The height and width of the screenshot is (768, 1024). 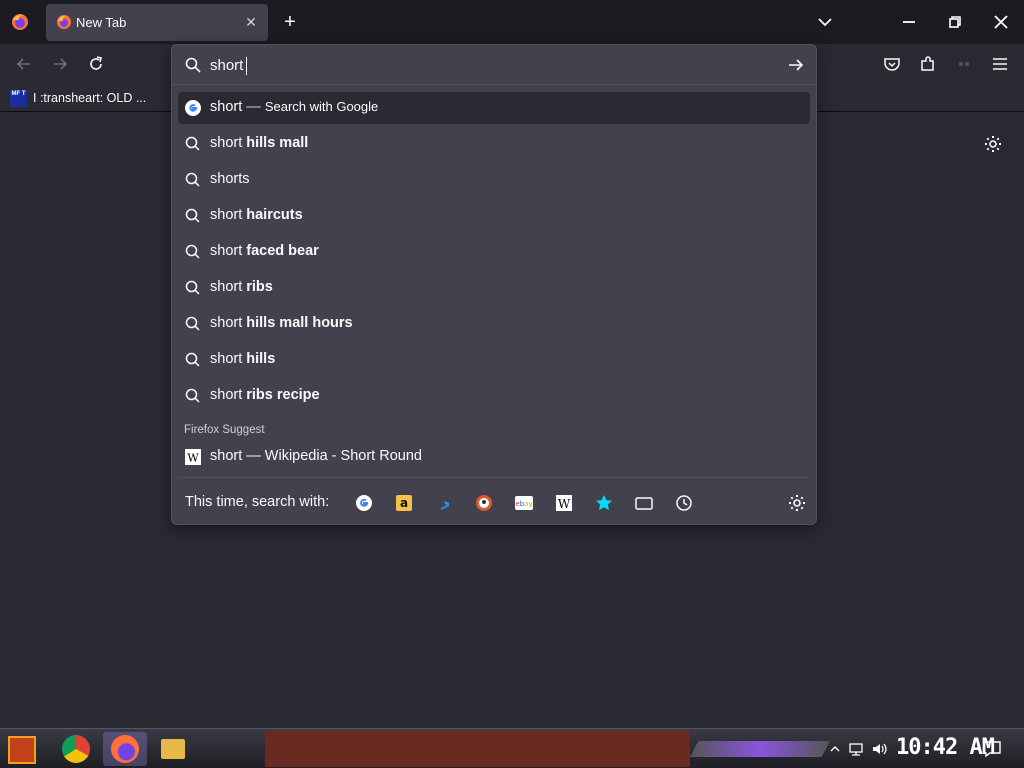 I want to click on result-row: short hills, so click(x=494, y=360).